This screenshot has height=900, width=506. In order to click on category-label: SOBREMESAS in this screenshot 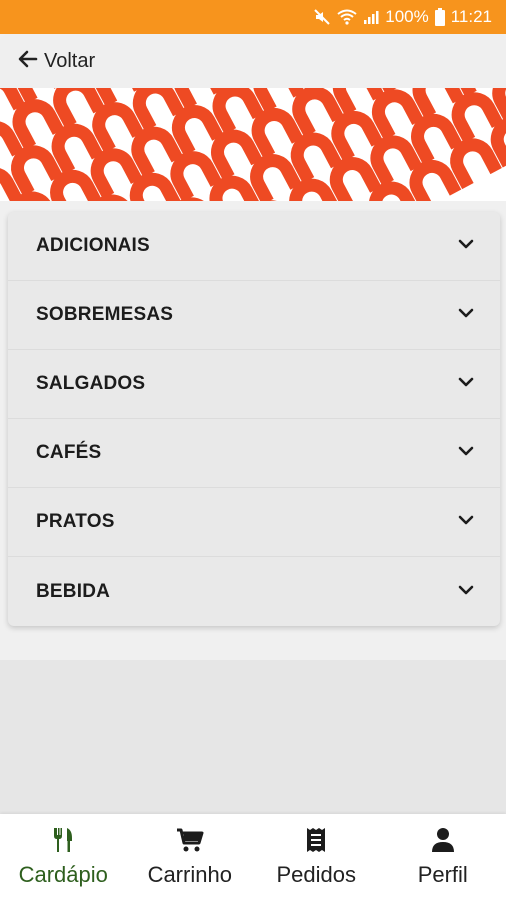, I will do `click(105, 314)`.